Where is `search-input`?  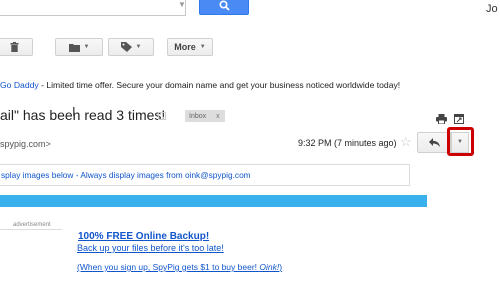
search-input is located at coordinates (93, 8).